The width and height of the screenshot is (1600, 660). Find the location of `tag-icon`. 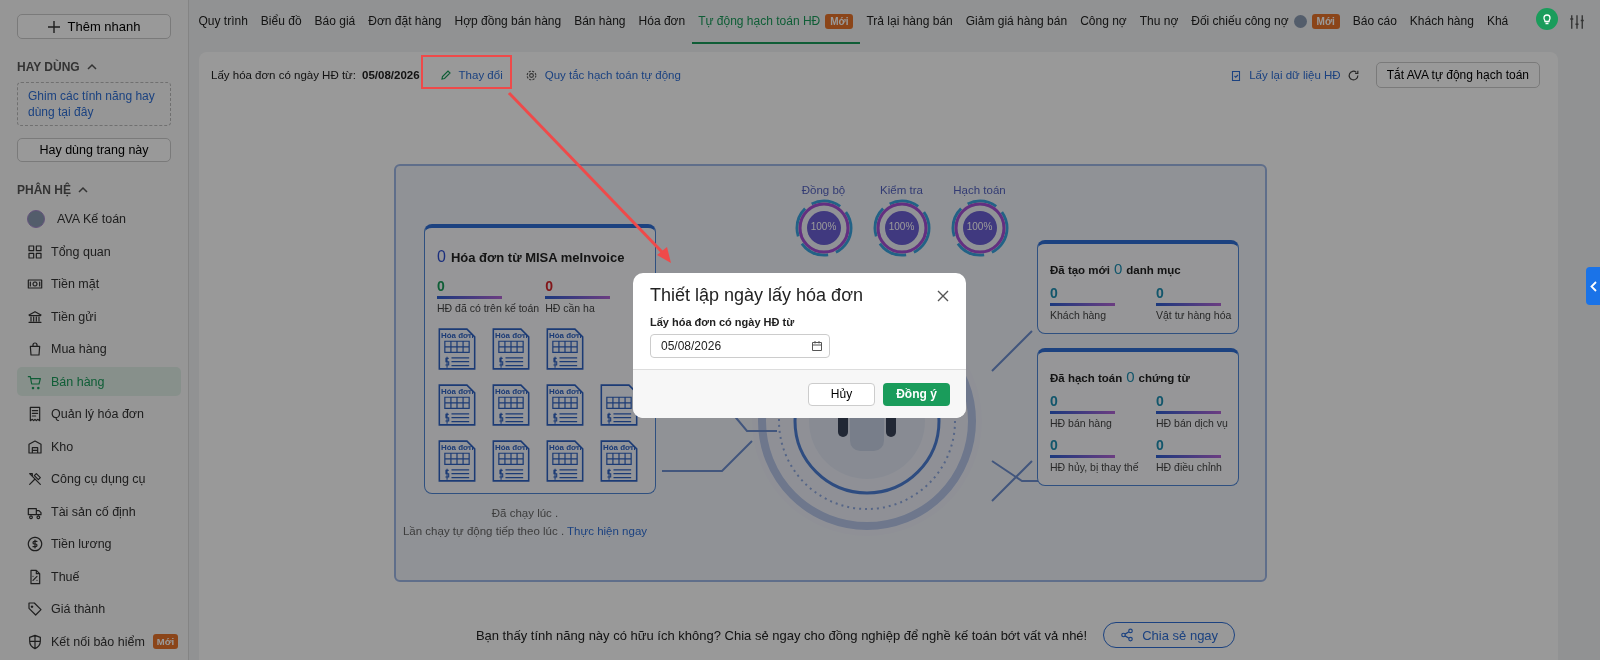

tag-icon is located at coordinates (35, 609).